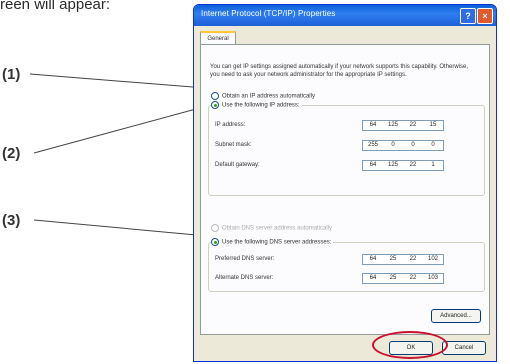 The width and height of the screenshot is (510, 364). What do you see at coordinates (403, 145) in the screenshot?
I see `subnet-mask-field: 255 0 0 0` at bounding box center [403, 145].